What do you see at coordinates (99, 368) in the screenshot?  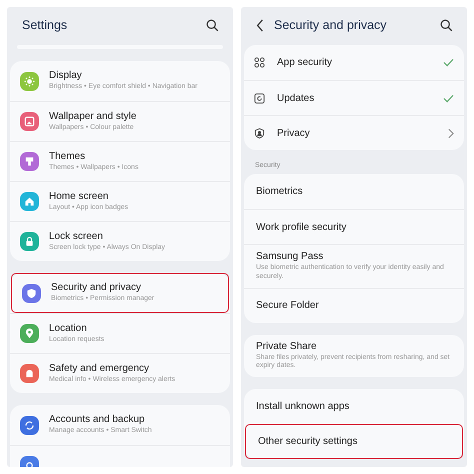 I see `item-title: Safety and emergency` at bounding box center [99, 368].